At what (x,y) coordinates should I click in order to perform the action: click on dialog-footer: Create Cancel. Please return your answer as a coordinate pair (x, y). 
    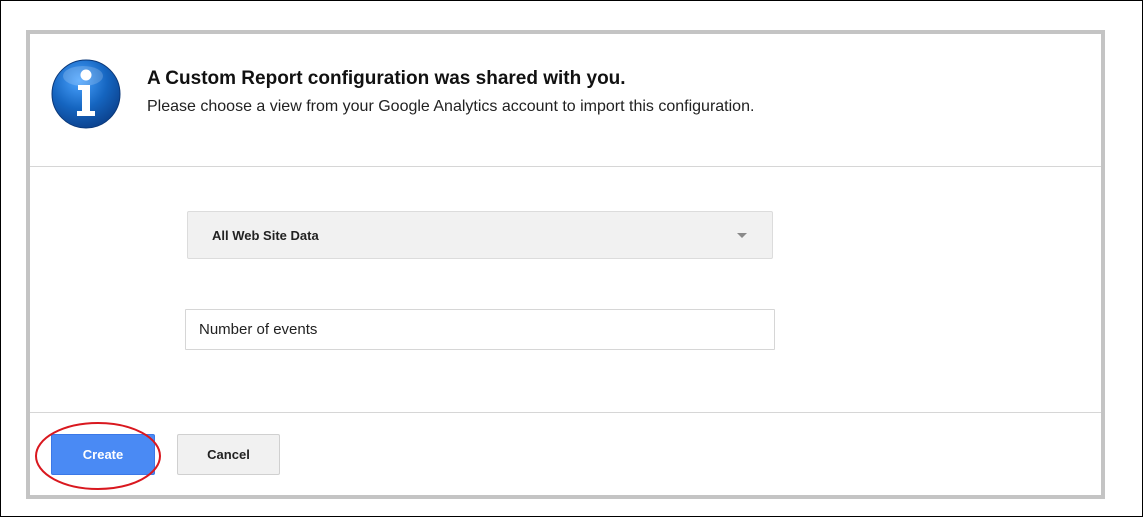
    Looking at the image, I should click on (565, 454).